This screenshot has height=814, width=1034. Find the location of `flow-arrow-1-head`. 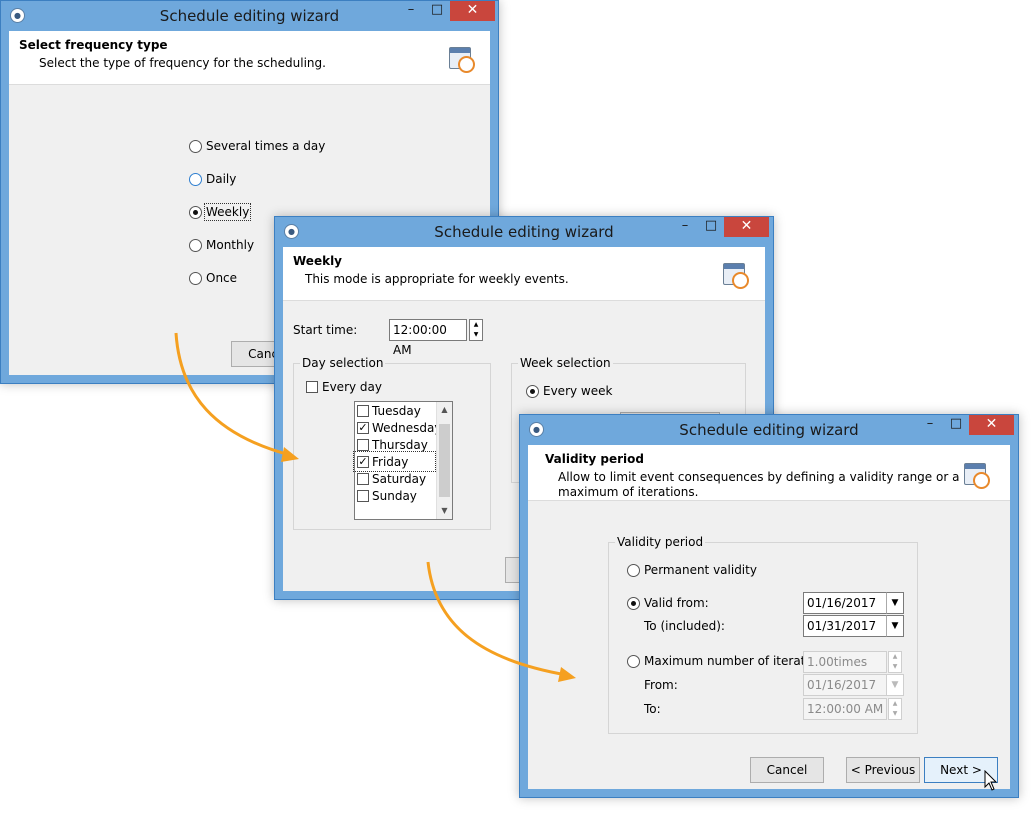

flow-arrow-1-head is located at coordinates (290, 454).